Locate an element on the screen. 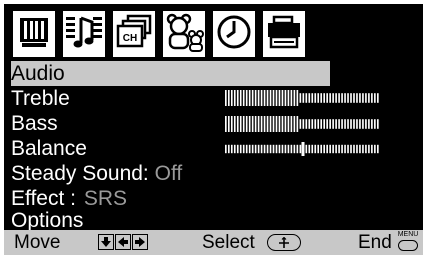 The image size is (427, 259). tab-timer is located at coordinates (234, 34).